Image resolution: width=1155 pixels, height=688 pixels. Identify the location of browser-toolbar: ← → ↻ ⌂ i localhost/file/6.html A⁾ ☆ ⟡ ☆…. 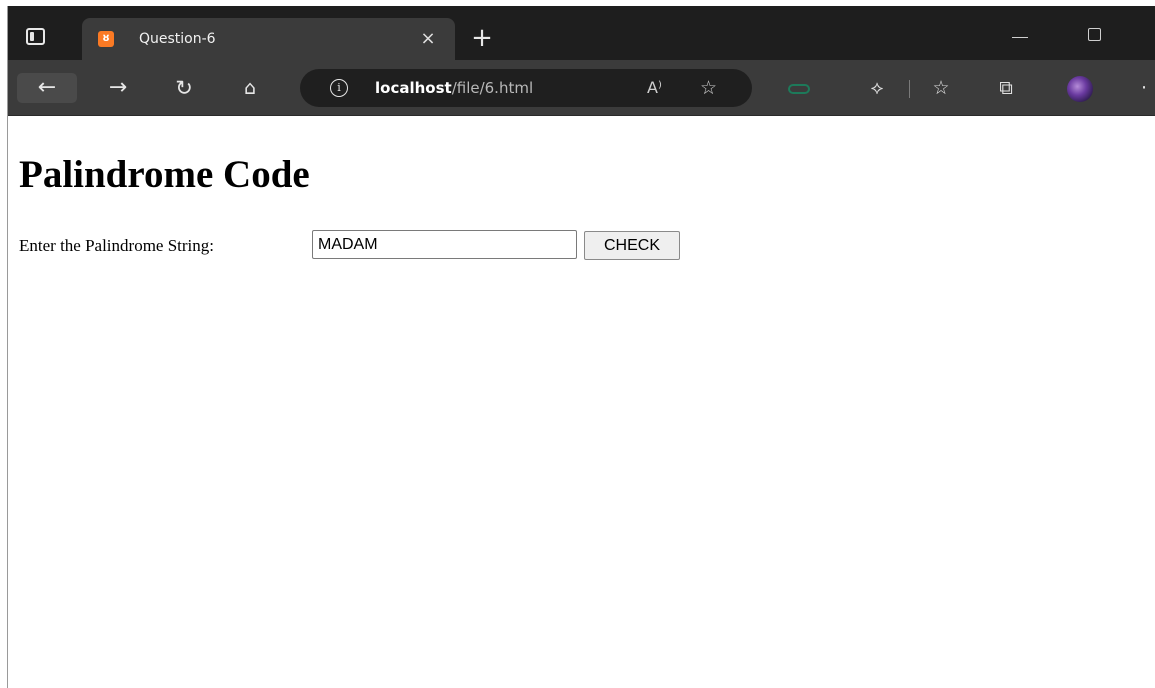
(581, 88).